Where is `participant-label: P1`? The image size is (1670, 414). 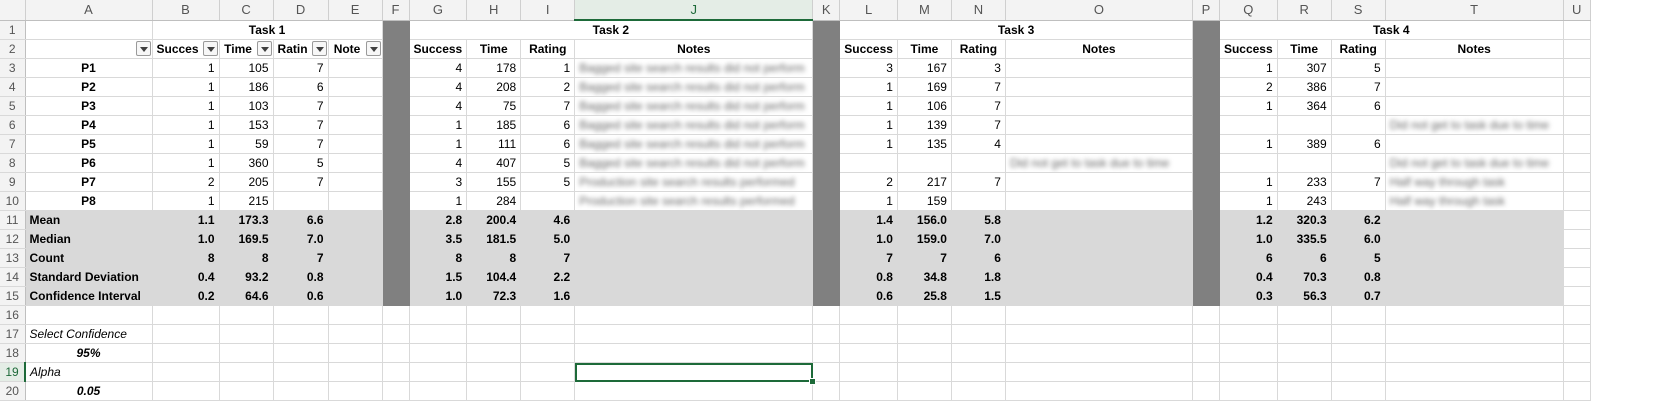
participant-label: P1 is located at coordinates (89, 68).